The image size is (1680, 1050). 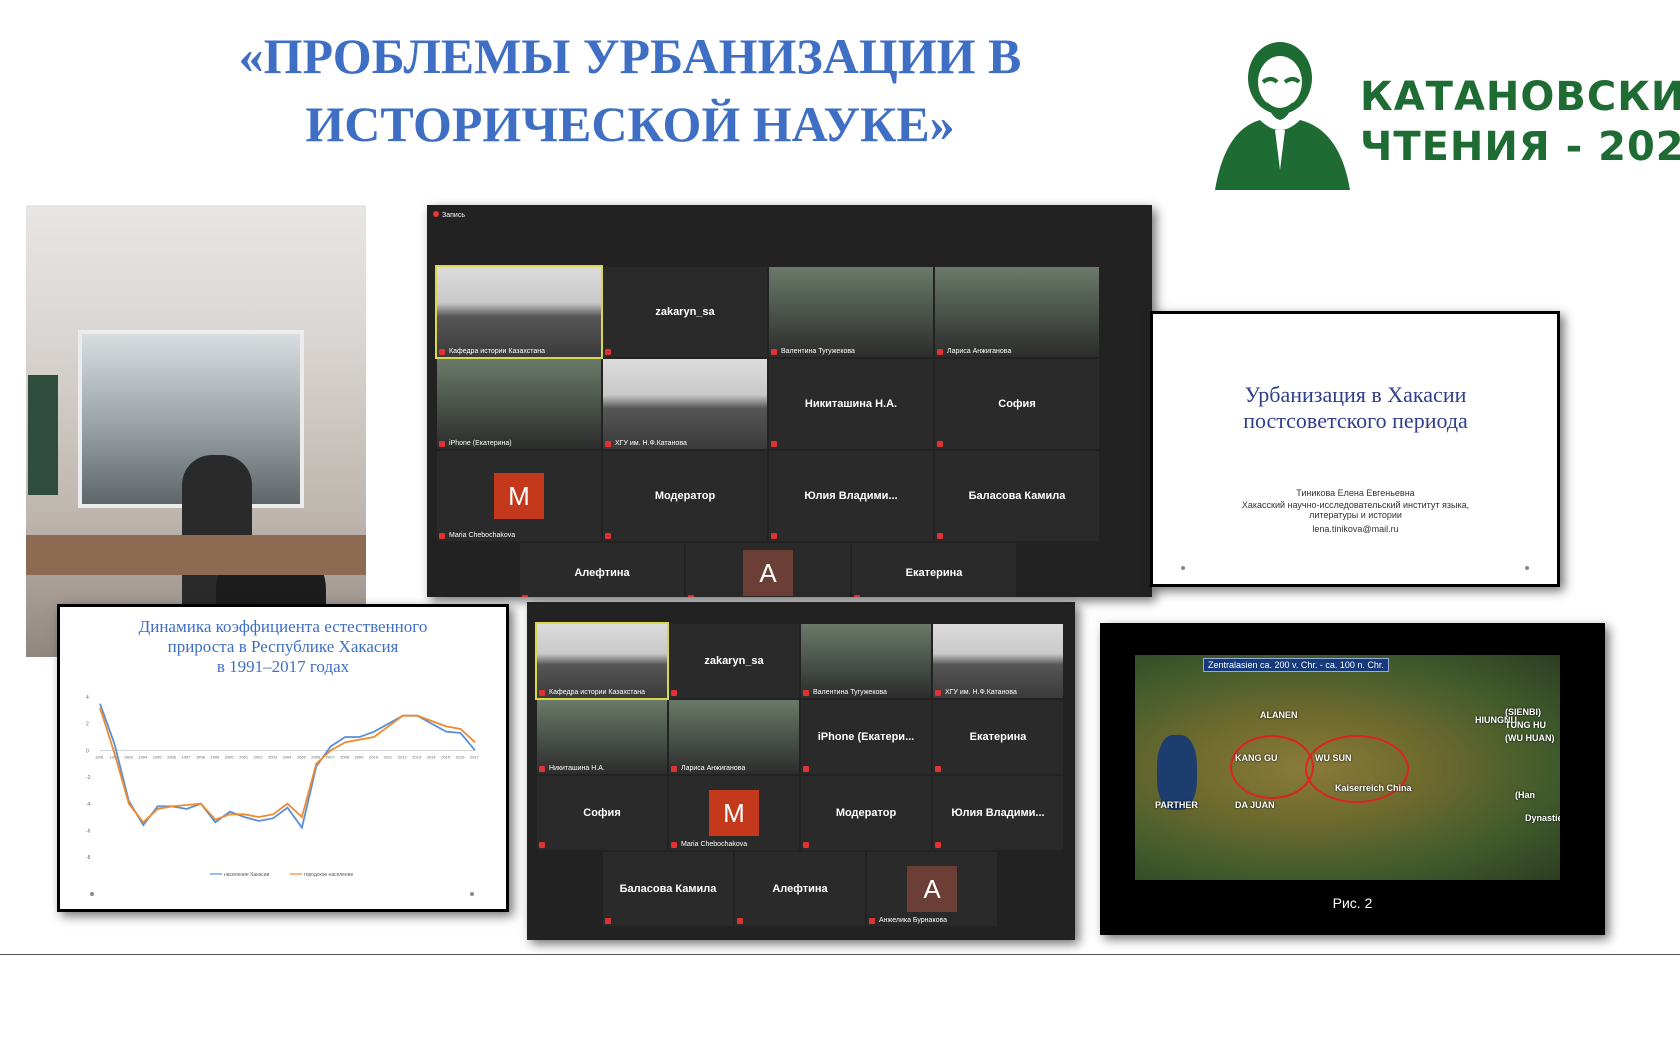 I want to click on participant-tile: А Анжелика Бурнакова, so click(x=932, y=889).